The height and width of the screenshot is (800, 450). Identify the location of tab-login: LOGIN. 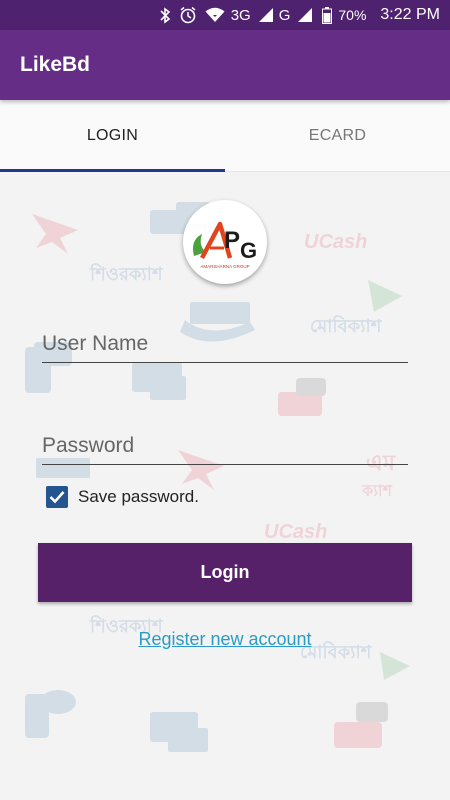
(112, 136).